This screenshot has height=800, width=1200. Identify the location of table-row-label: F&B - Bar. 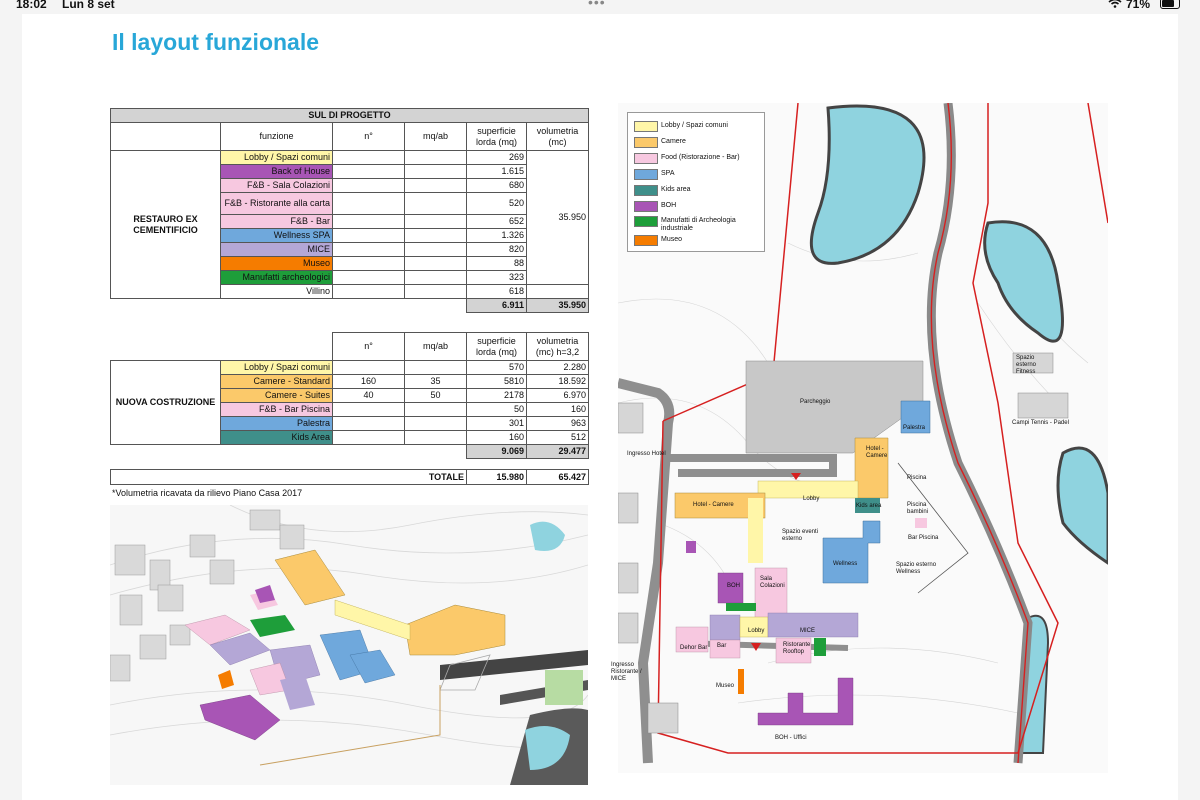
(276, 221).